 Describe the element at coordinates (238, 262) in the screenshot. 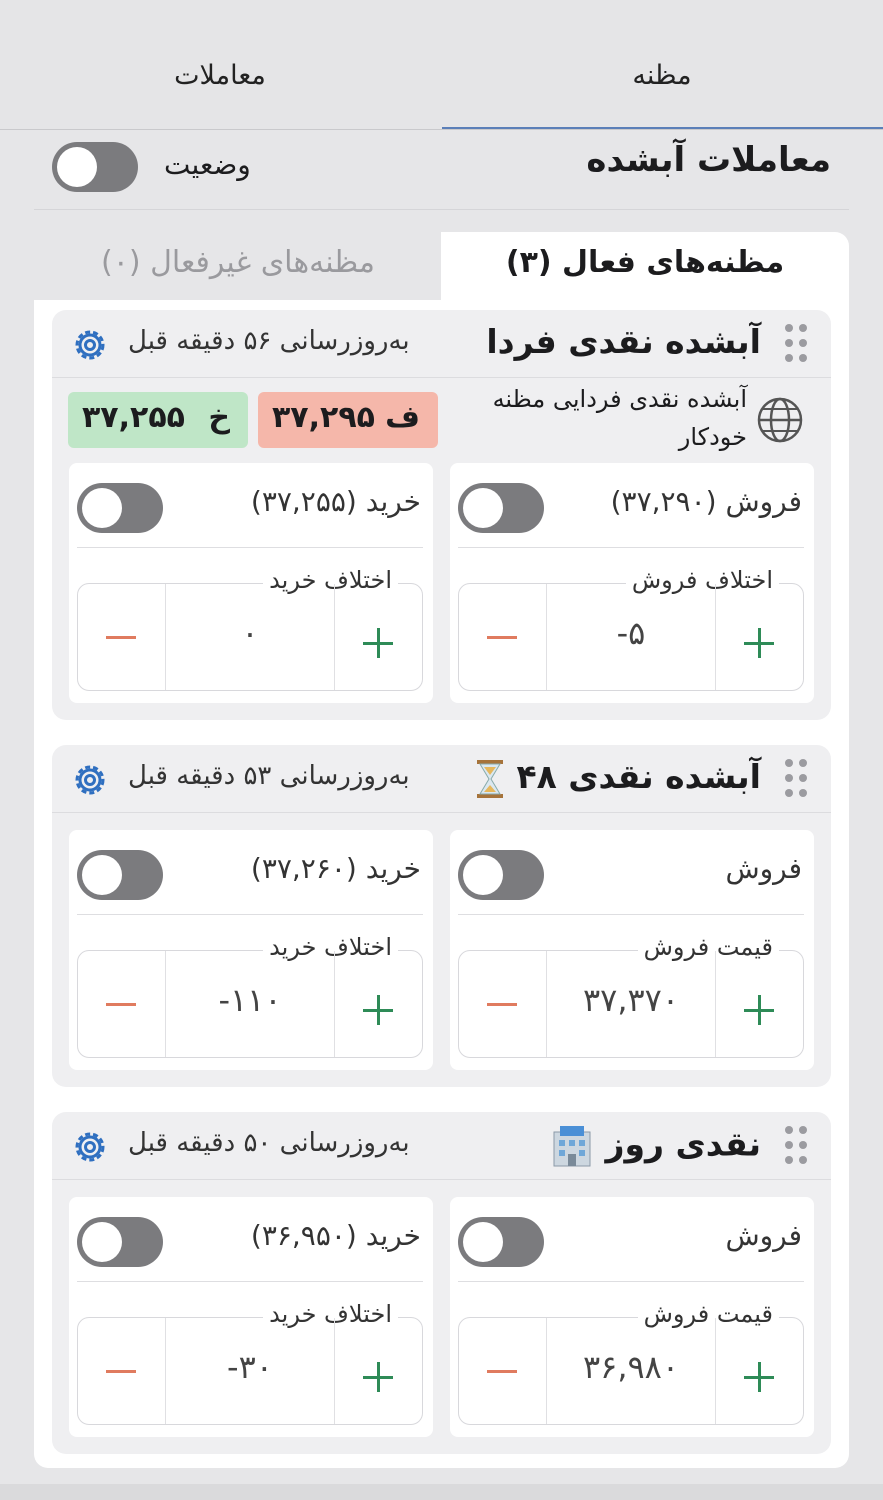

I see `segment-inactive-quotes: مظنه‌های غیرفعال (۰)` at that location.